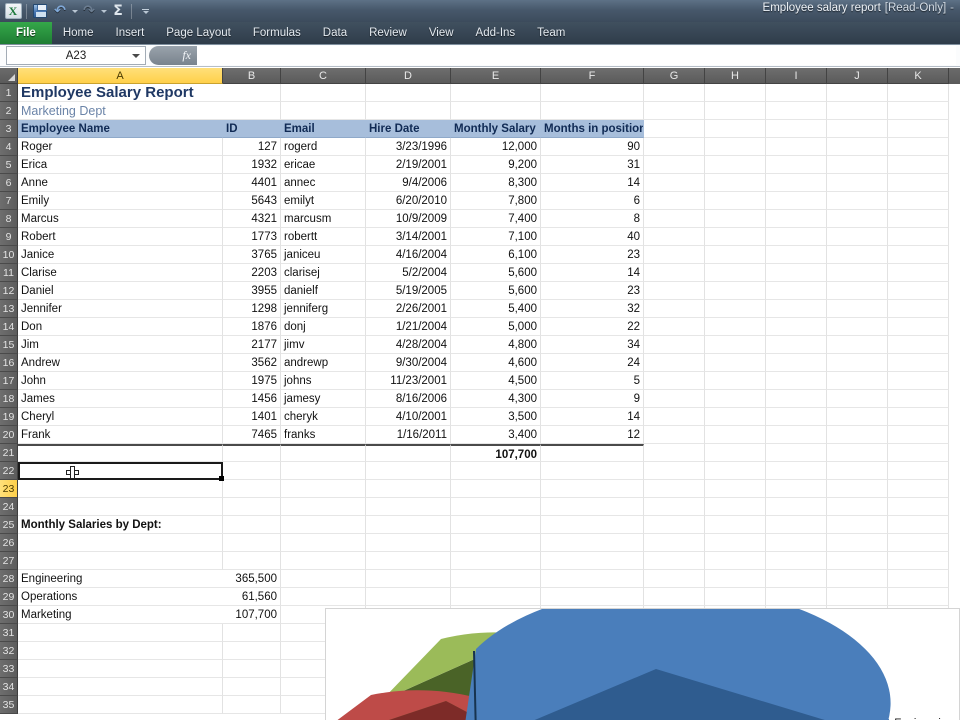 The image size is (960, 720). What do you see at coordinates (735, 219) in the screenshot?
I see `cell-H8` at bounding box center [735, 219].